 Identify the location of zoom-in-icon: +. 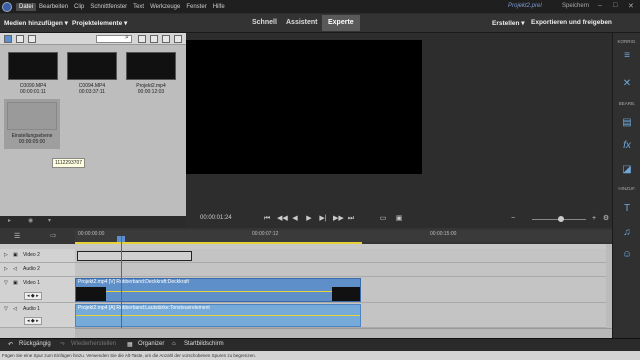
(594, 219).